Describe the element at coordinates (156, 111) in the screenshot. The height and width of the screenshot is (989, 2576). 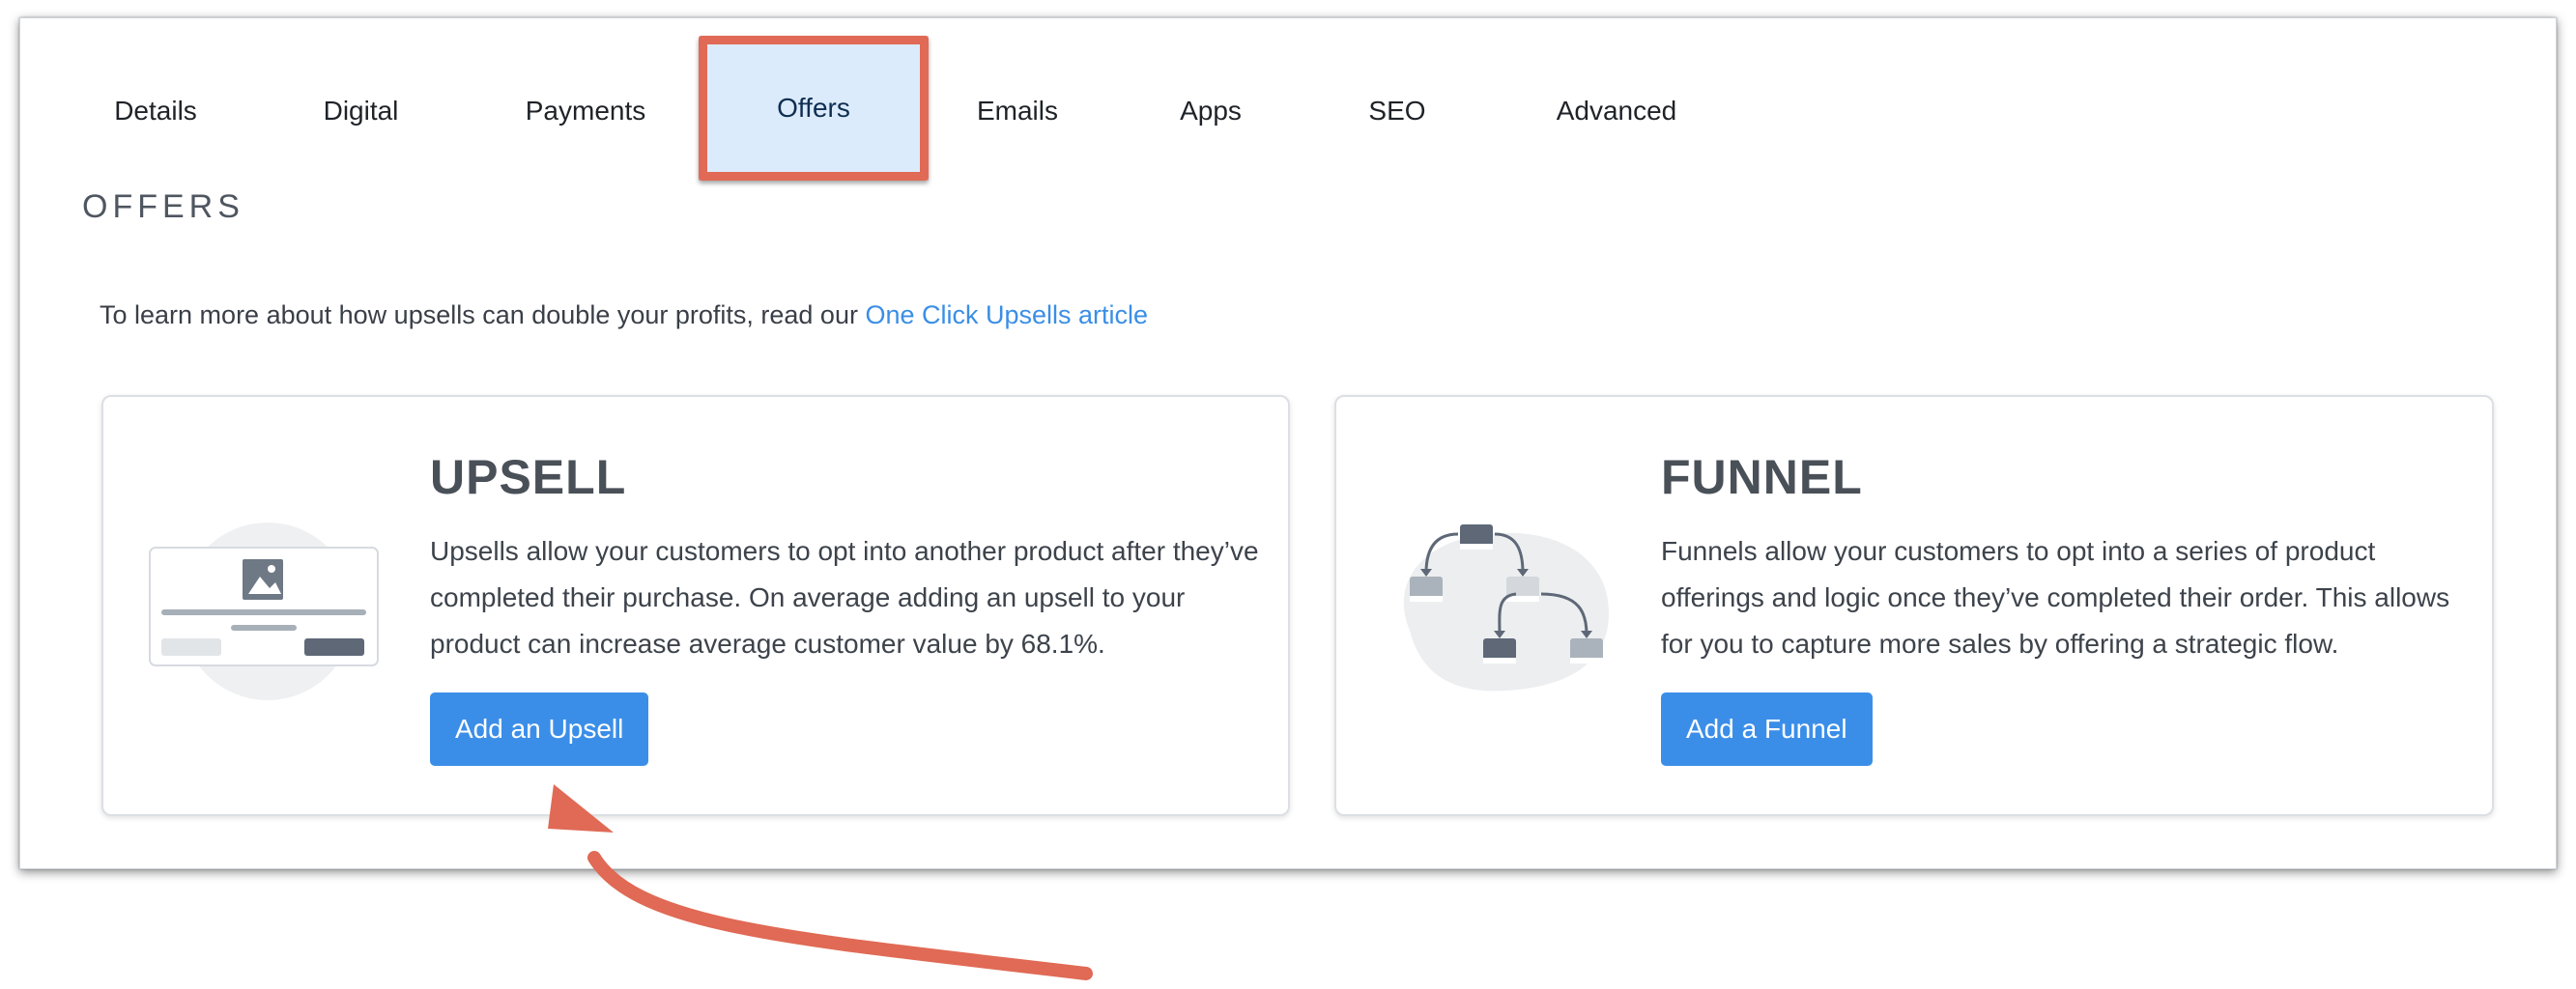
I see `tab-details: Details` at that location.